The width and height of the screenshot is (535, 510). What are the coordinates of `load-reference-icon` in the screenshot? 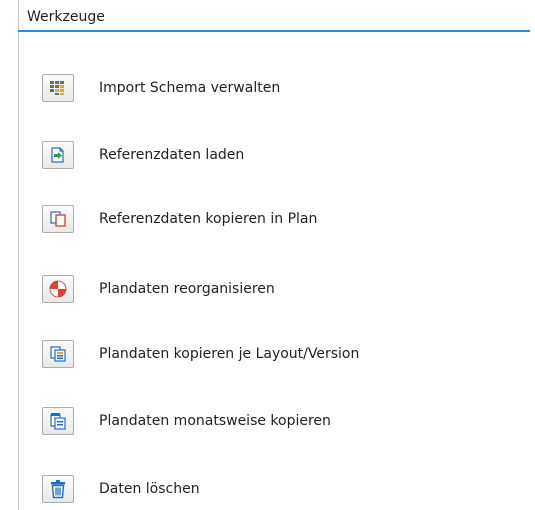 It's located at (57, 155).